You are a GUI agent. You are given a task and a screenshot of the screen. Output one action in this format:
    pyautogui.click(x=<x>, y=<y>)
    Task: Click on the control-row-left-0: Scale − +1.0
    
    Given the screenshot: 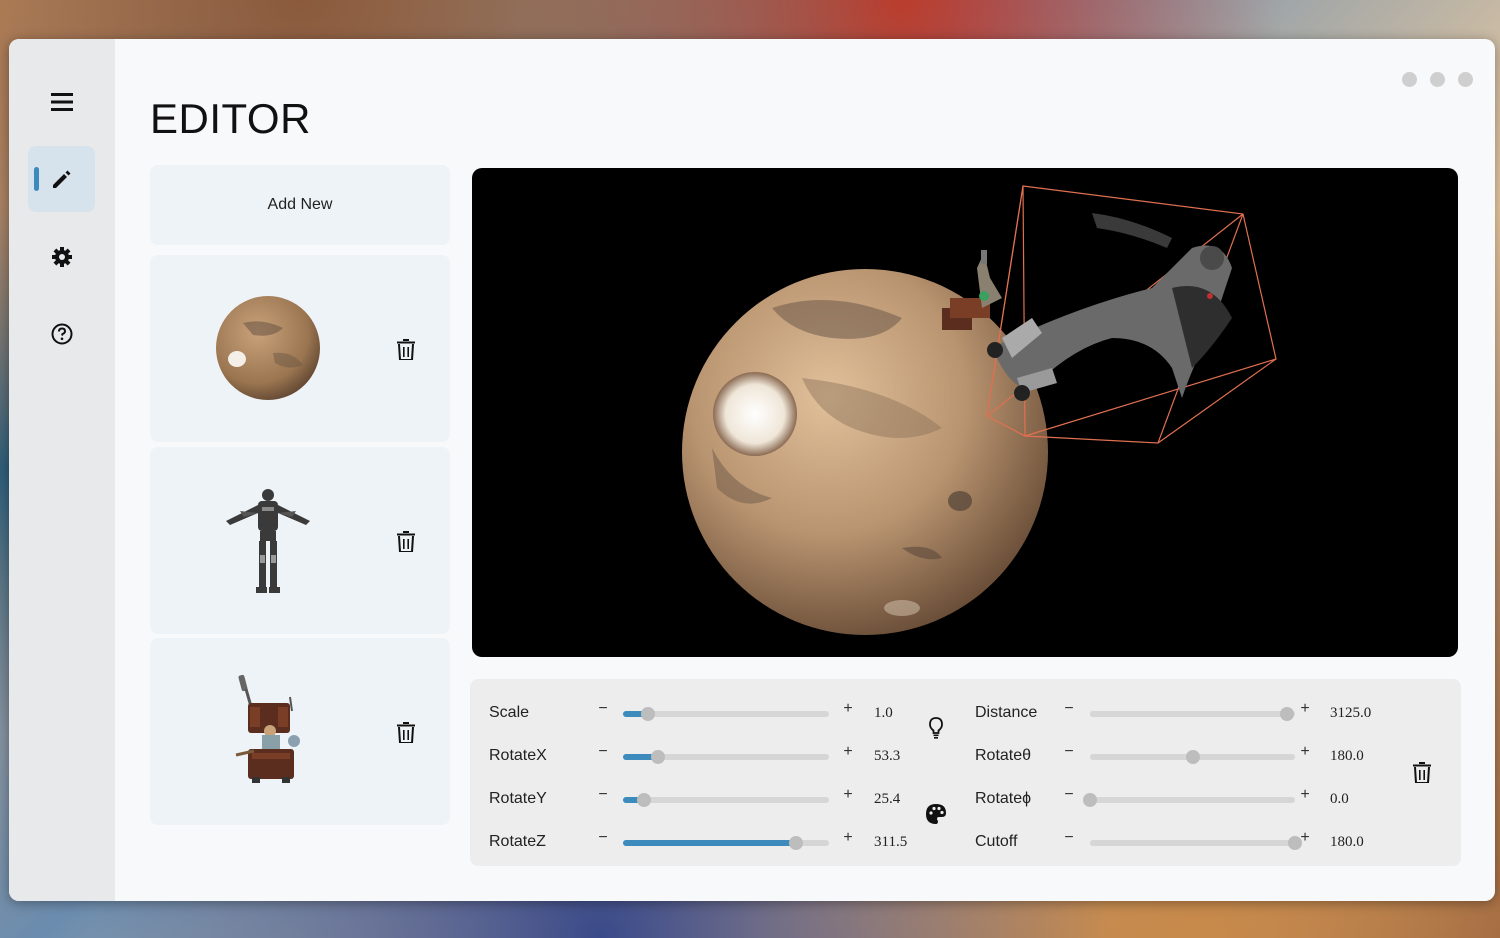 What is the action you would take?
    pyautogui.click(x=699, y=713)
    